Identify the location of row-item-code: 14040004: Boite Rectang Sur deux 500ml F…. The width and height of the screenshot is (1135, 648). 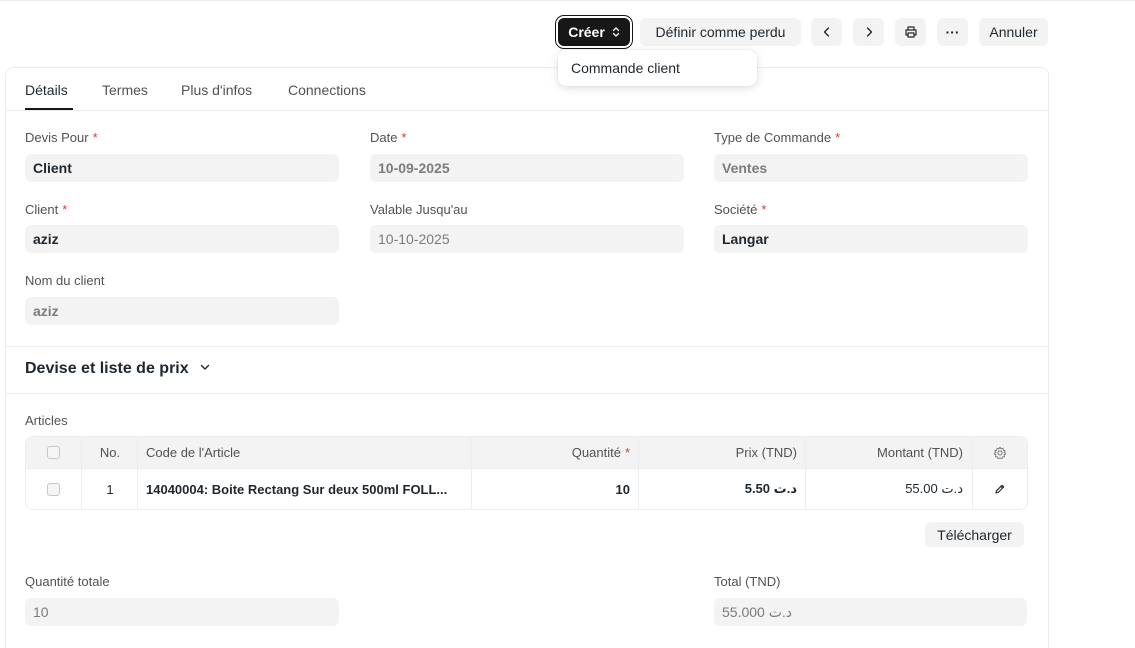
(306, 489).